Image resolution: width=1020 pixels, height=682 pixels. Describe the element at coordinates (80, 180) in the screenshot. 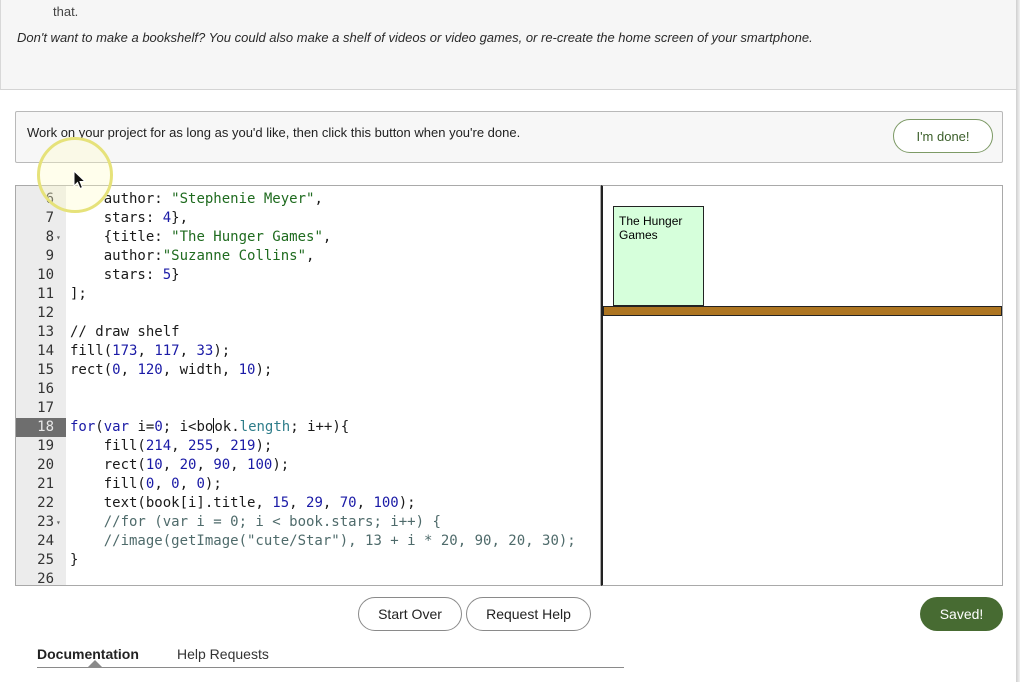

I see `mouse-pointer-icon` at that location.